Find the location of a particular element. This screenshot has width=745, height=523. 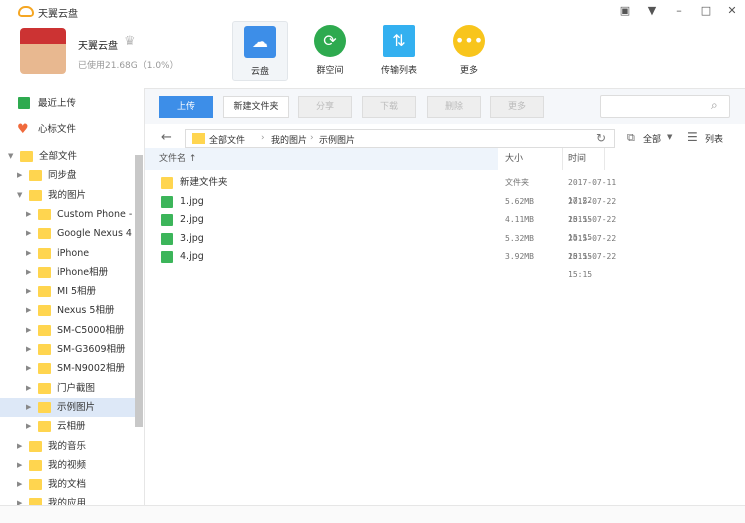

sidebar-tree-item: ▶ MI 5相册 is located at coordinates (67, 291).